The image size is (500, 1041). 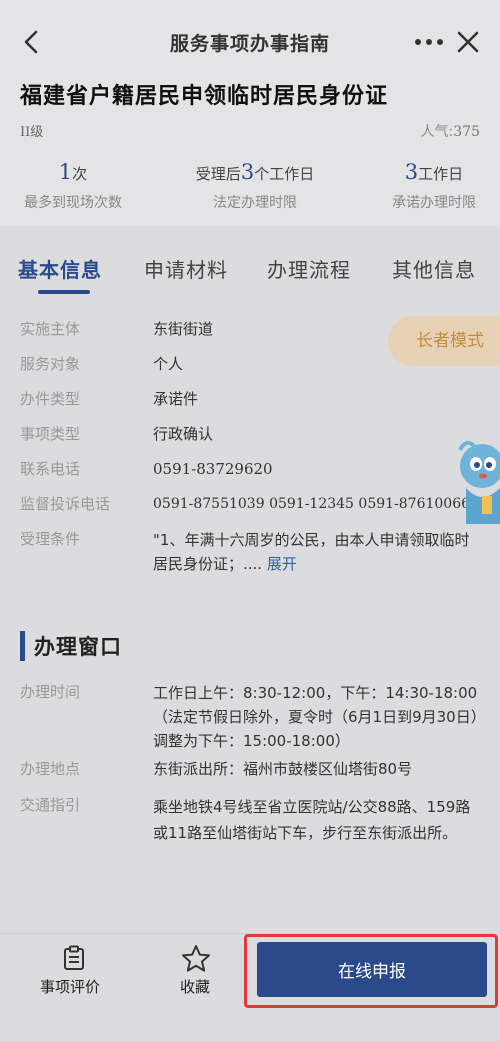 I want to click on info-key: 办件类型, so click(x=50, y=399).